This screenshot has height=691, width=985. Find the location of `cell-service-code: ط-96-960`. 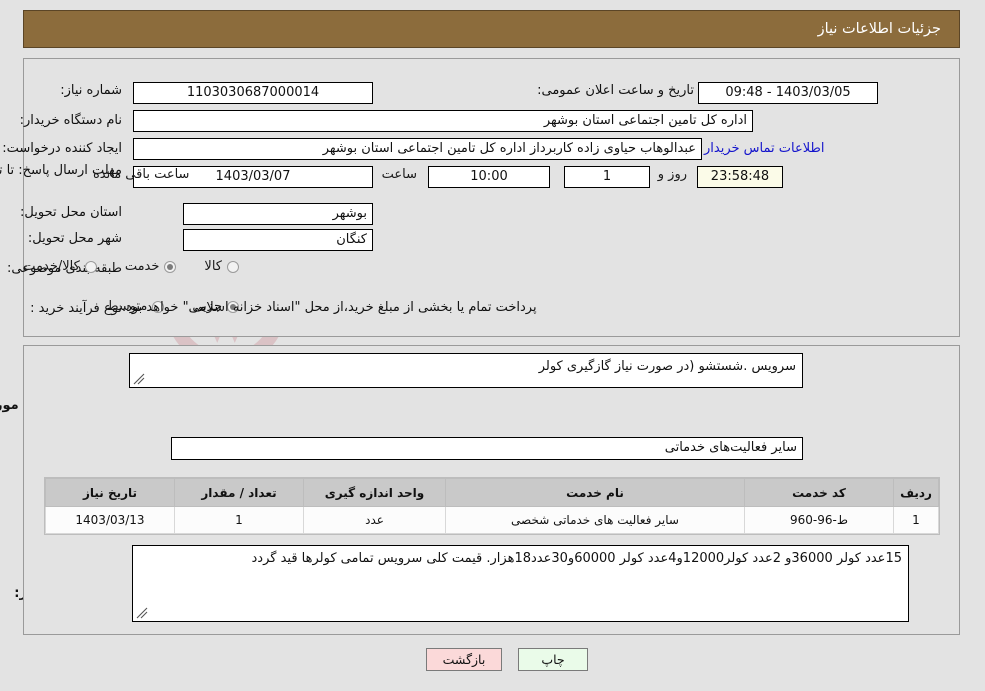

cell-service-code: ط-96-960 is located at coordinates (820, 520).